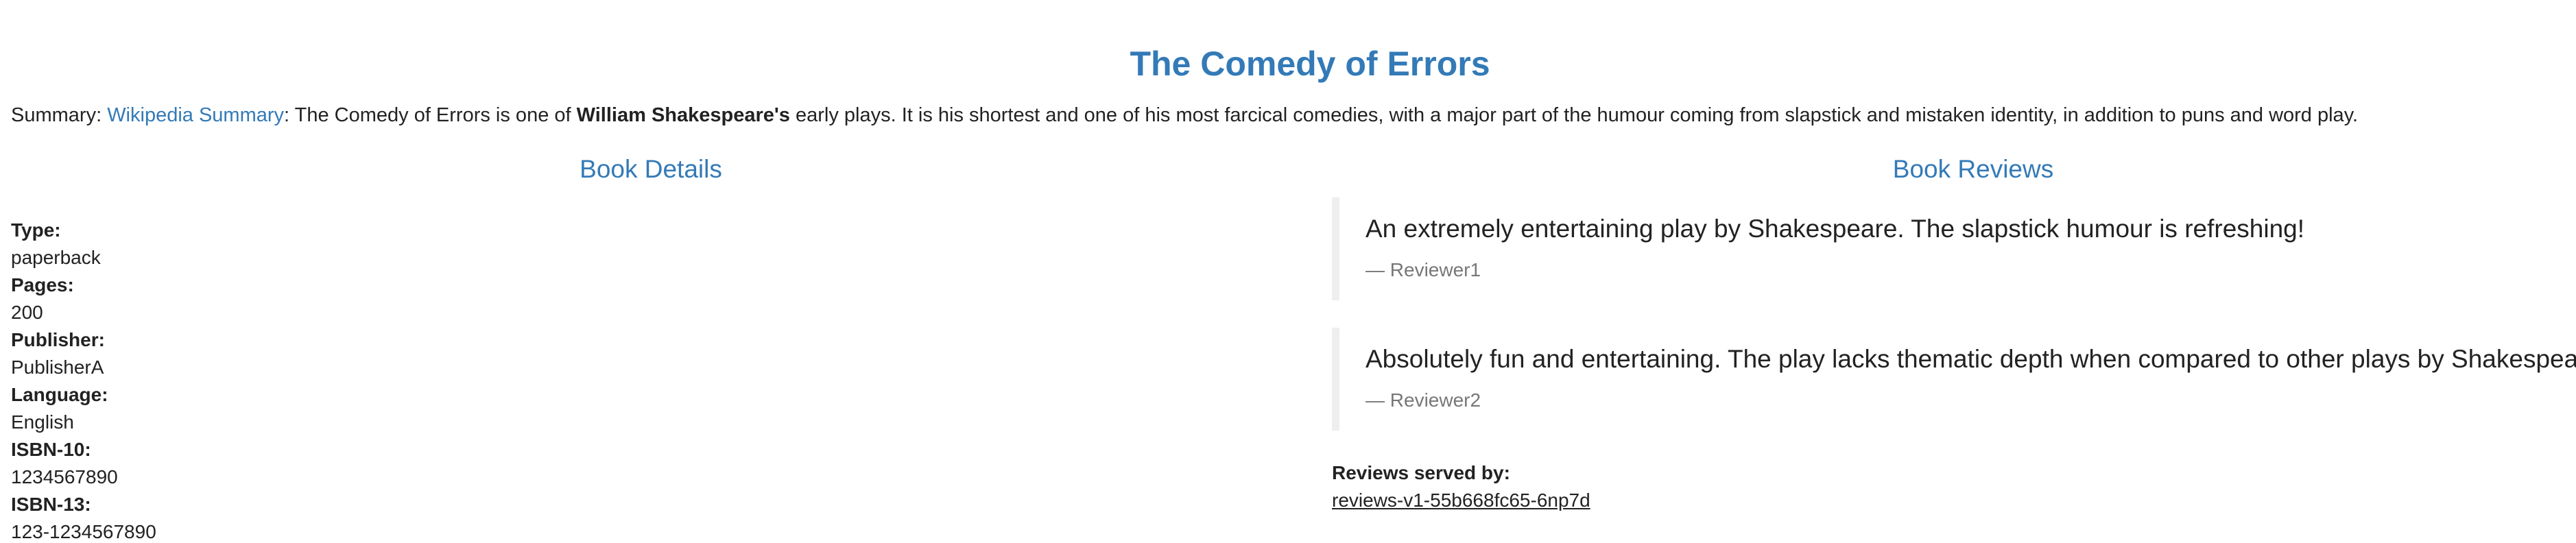 The image size is (2576, 543). What do you see at coordinates (27, 312) in the screenshot?
I see `detail-value-pages: 200` at bounding box center [27, 312].